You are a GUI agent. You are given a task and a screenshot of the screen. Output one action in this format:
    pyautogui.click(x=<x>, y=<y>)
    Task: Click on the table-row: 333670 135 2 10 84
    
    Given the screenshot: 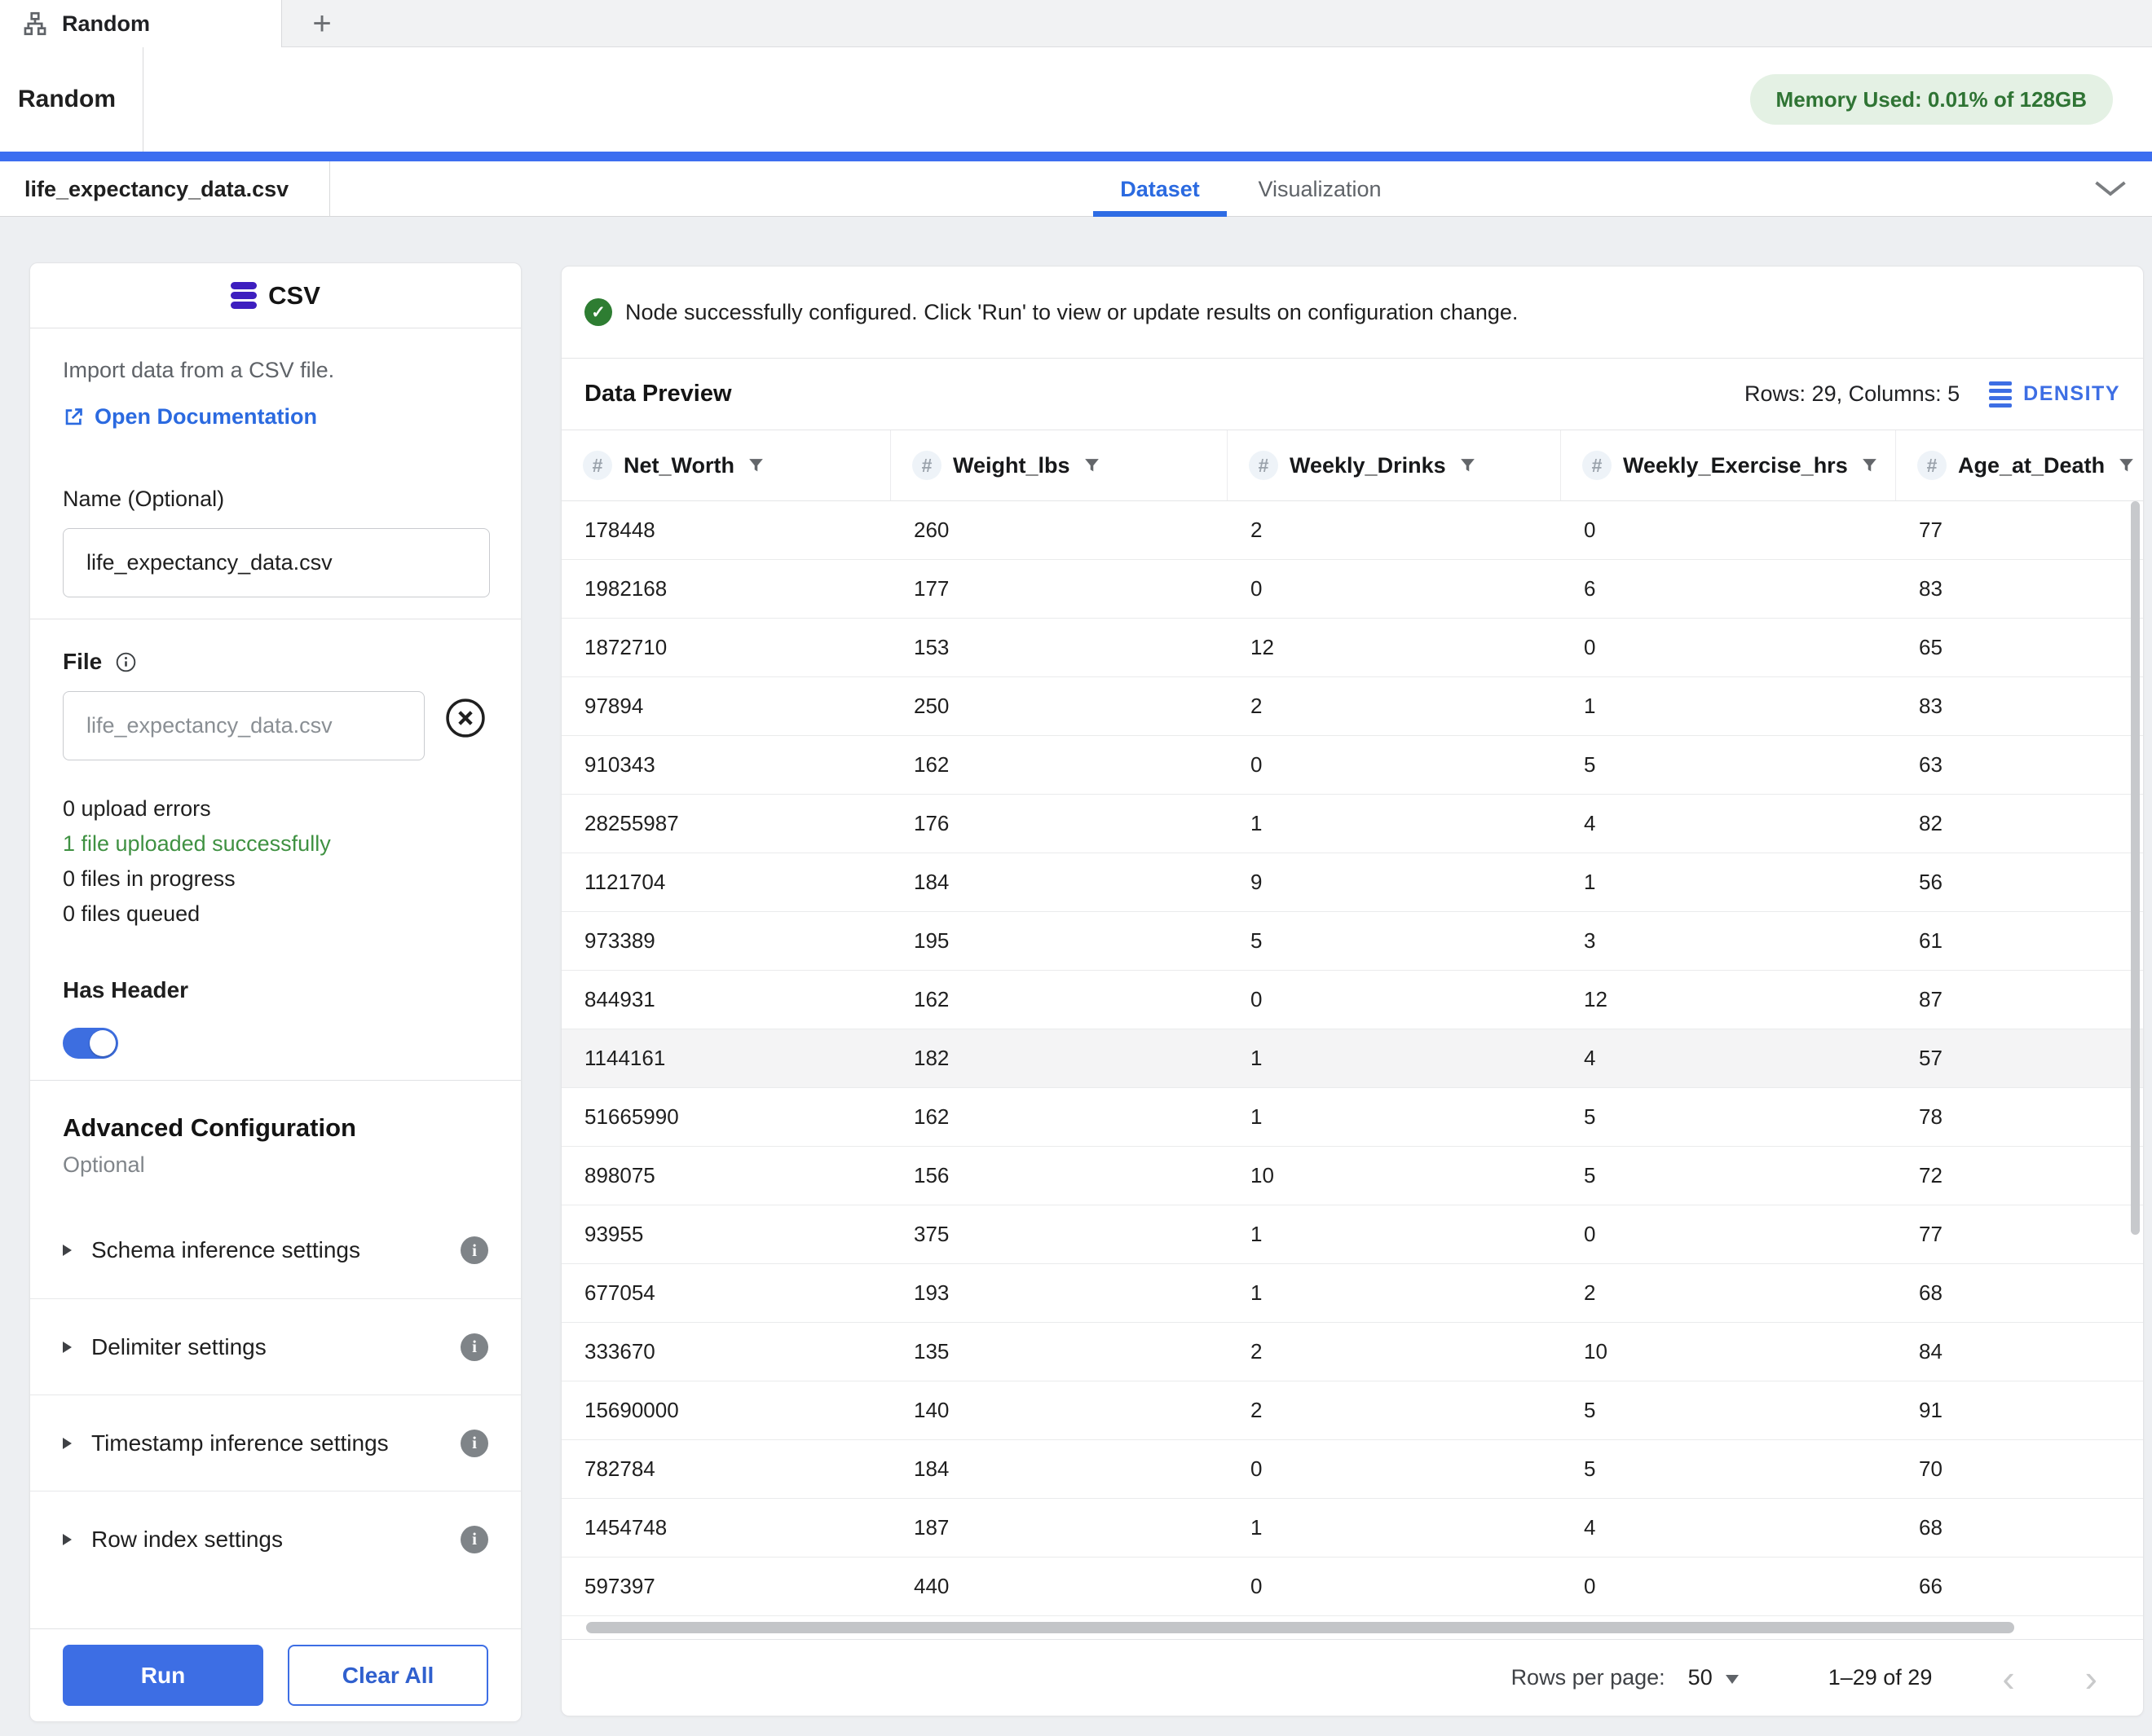 What is the action you would take?
    pyautogui.click(x=1352, y=1352)
    